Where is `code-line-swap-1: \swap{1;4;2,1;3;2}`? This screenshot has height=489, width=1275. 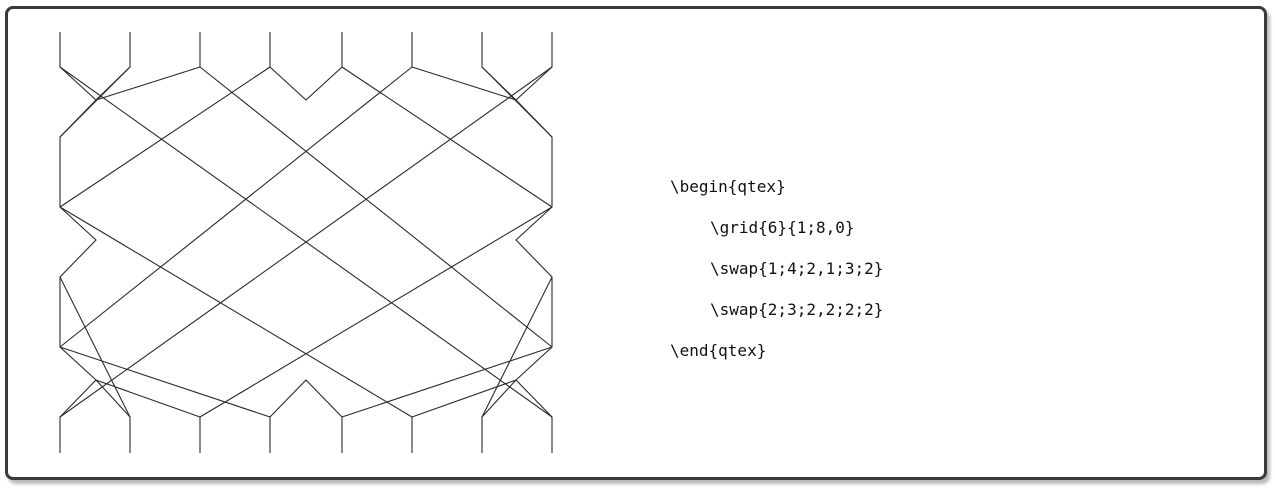
code-line-swap-1: \swap{1;4;2,1;3;2} is located at coordinates (797, 268).